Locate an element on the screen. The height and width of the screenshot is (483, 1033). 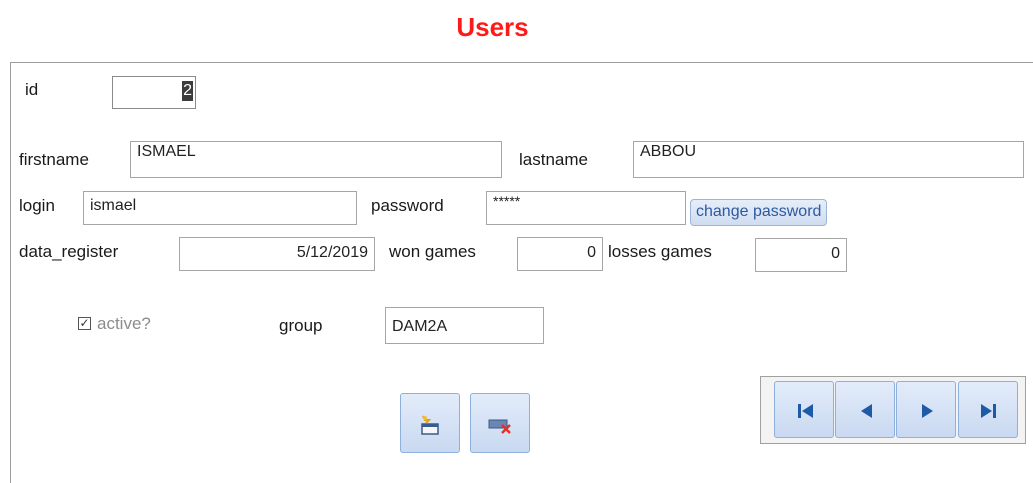
login-label: login is located at coordinates (37, 205).